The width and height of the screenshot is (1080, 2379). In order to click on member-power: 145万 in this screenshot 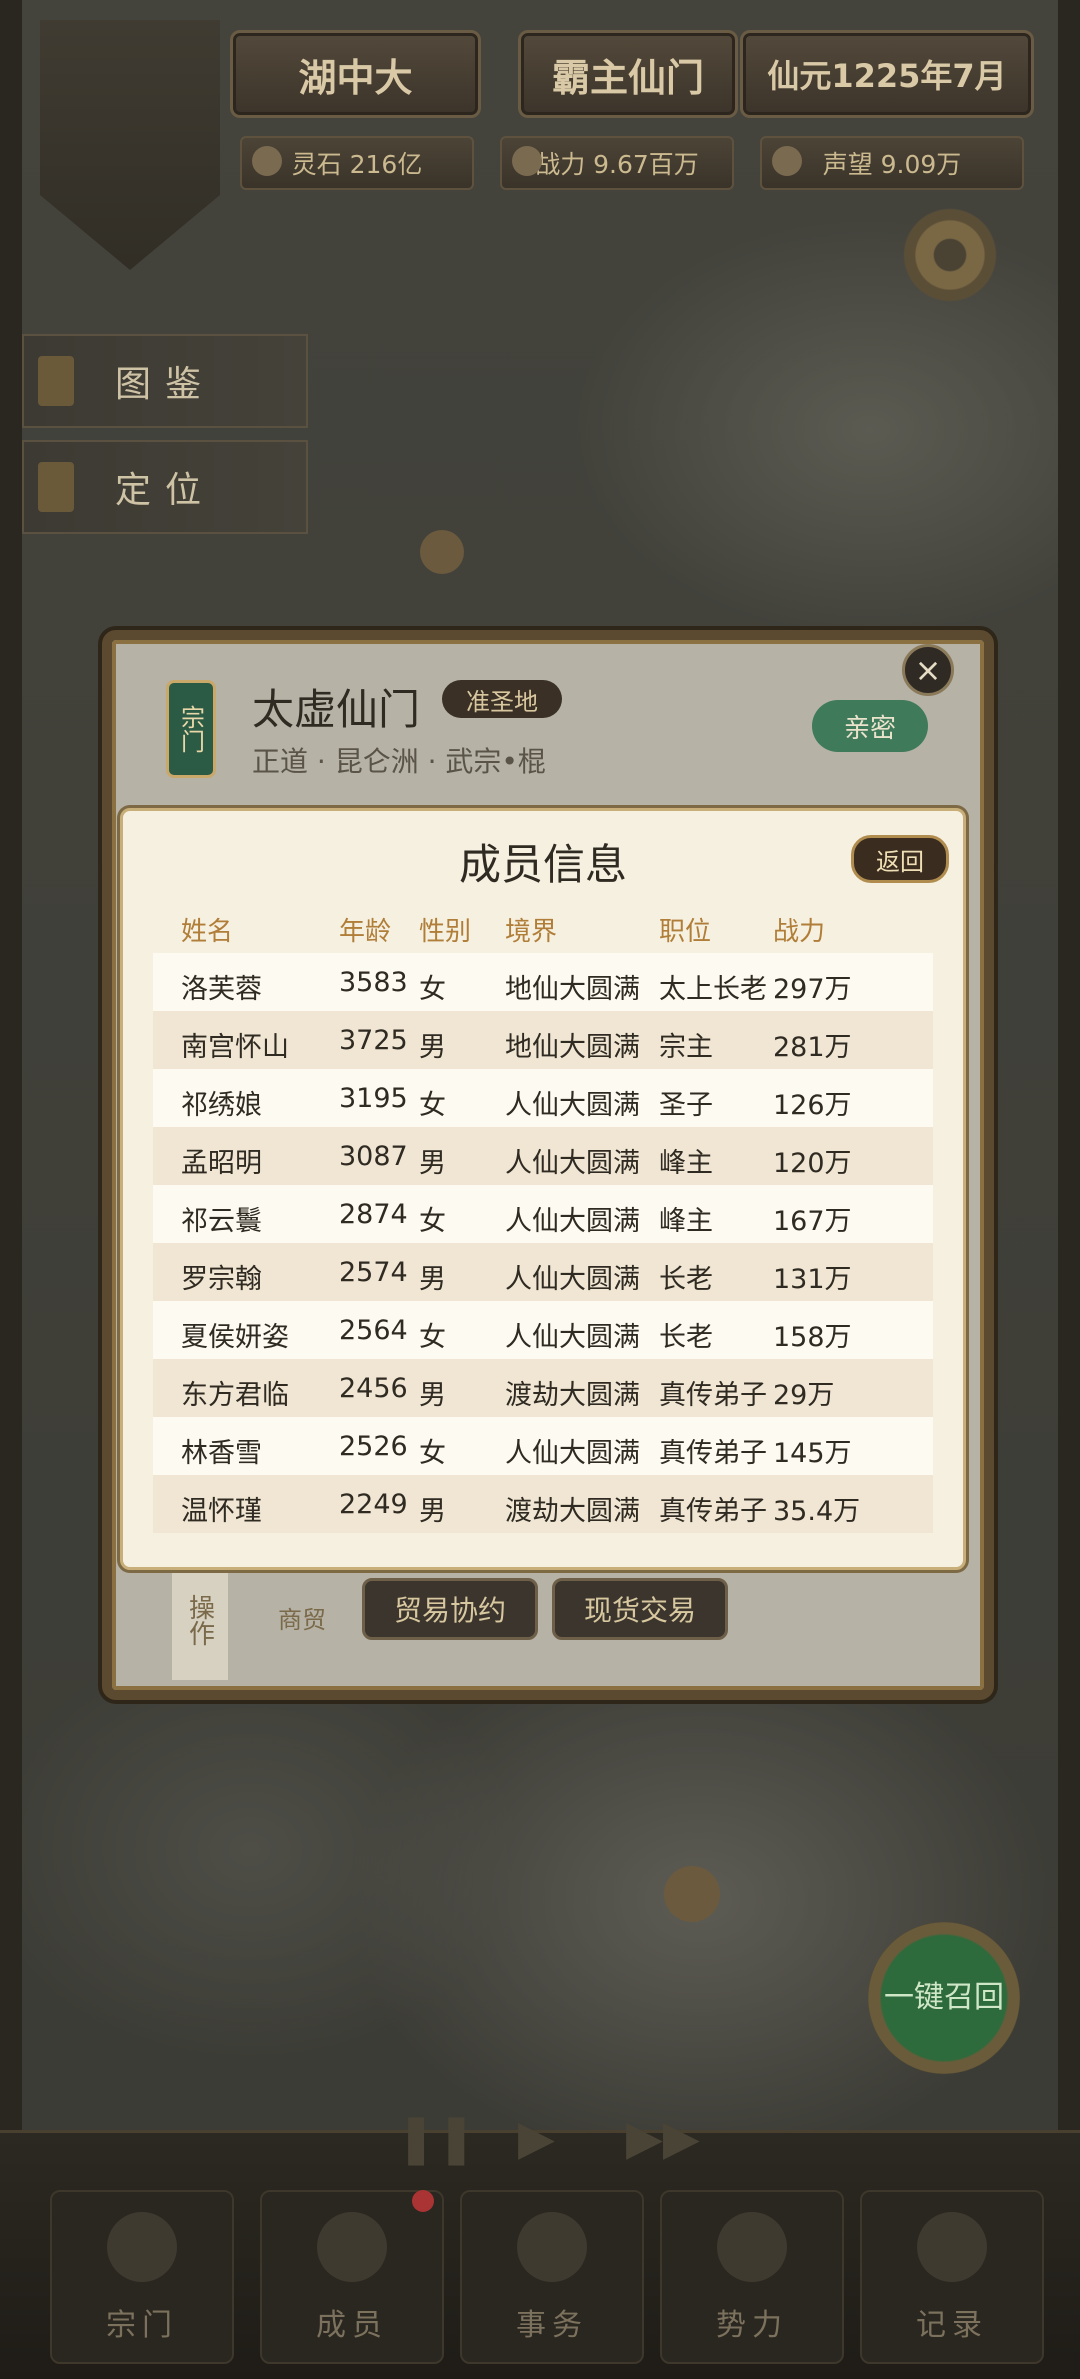, I will do `click(812, 1453)`.